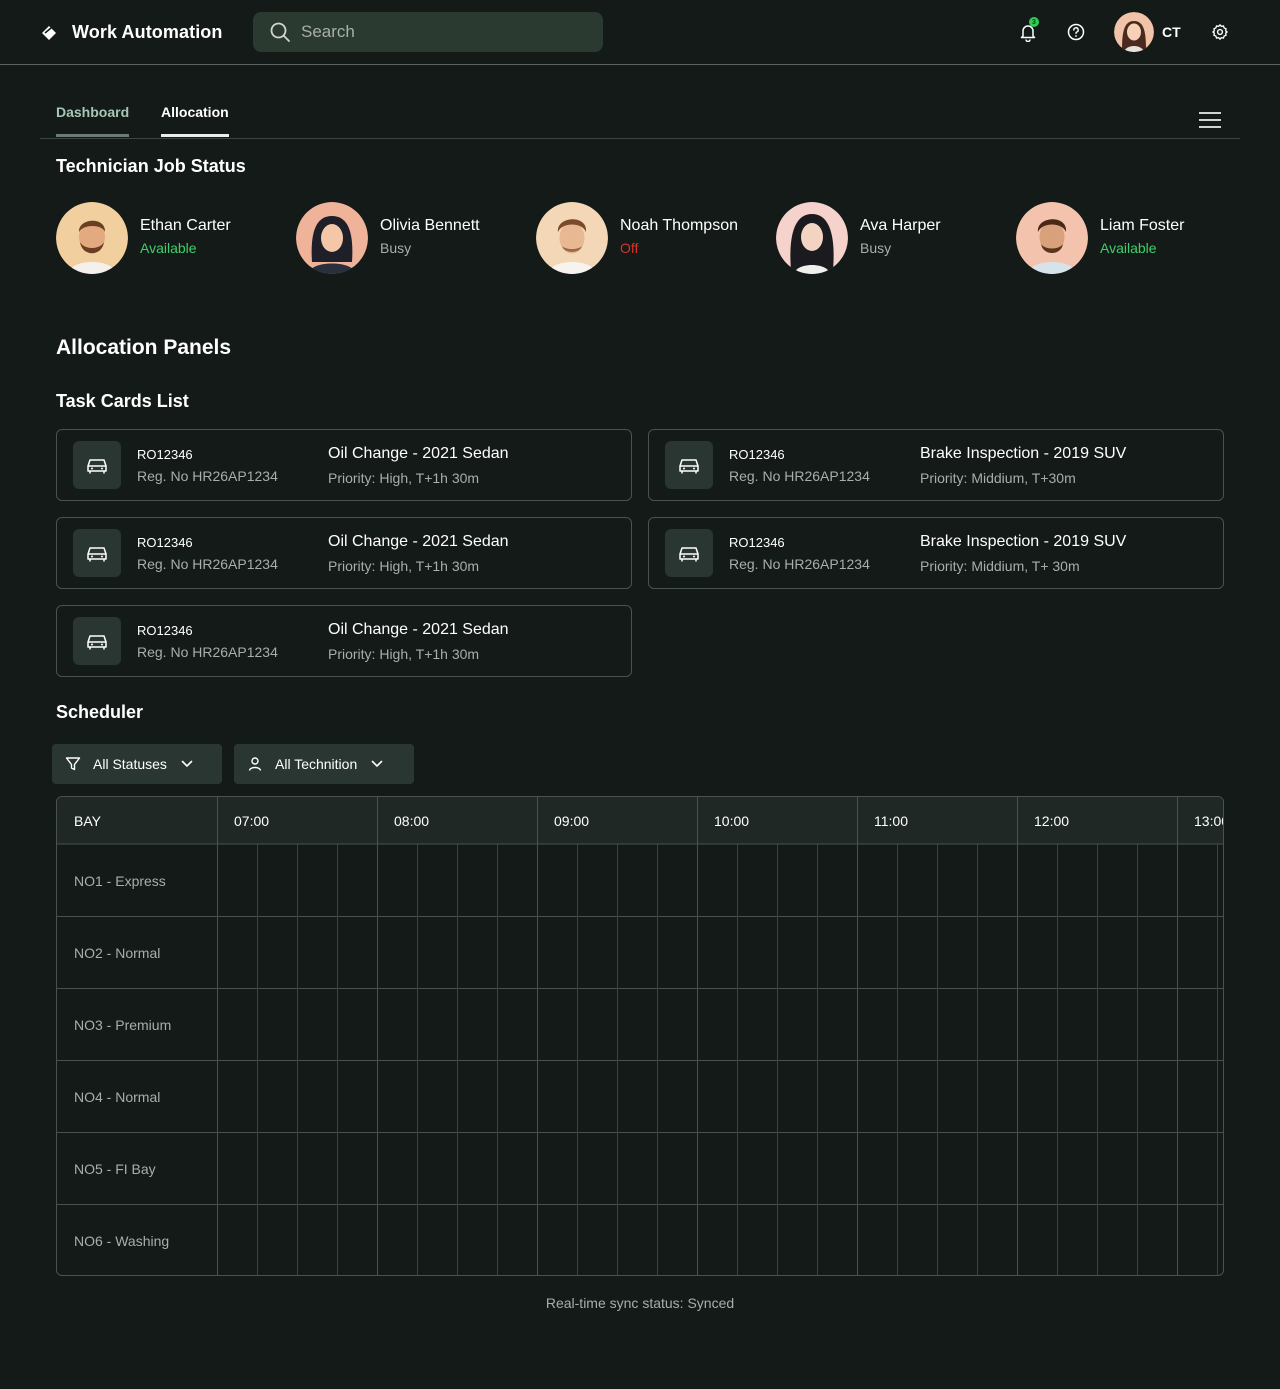 The width and height of the screenshot is (1280, 1389). Describe the element at coordinates (117, 953) in the screenshot. I see `bay-row-label: NO2 - Normal` at that location.